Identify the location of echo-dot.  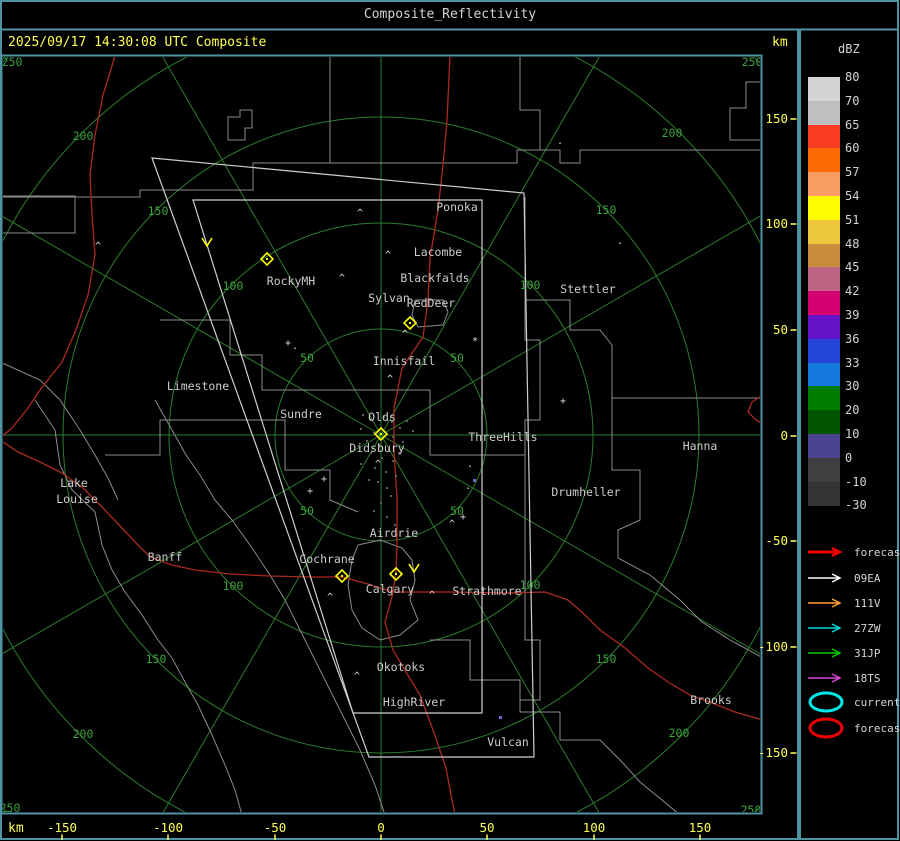
(500, 717).